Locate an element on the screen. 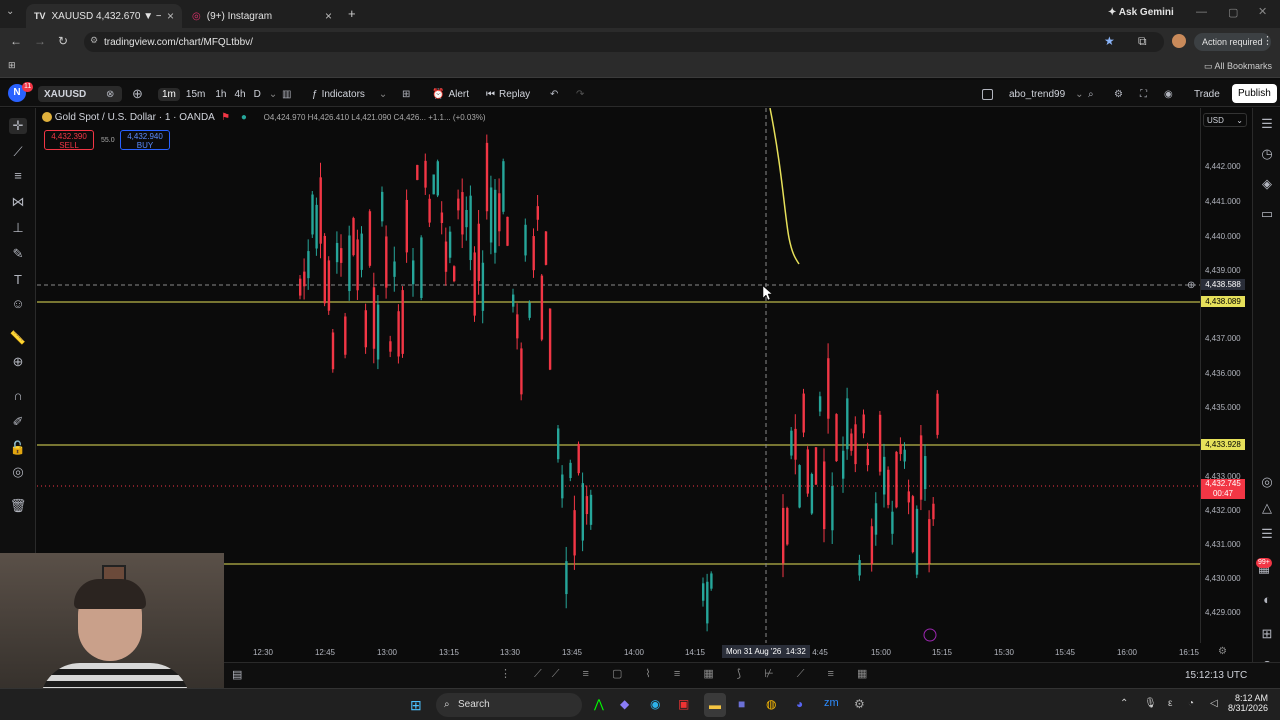  discord-icon: ◕ is located at coordinates (799, 704).